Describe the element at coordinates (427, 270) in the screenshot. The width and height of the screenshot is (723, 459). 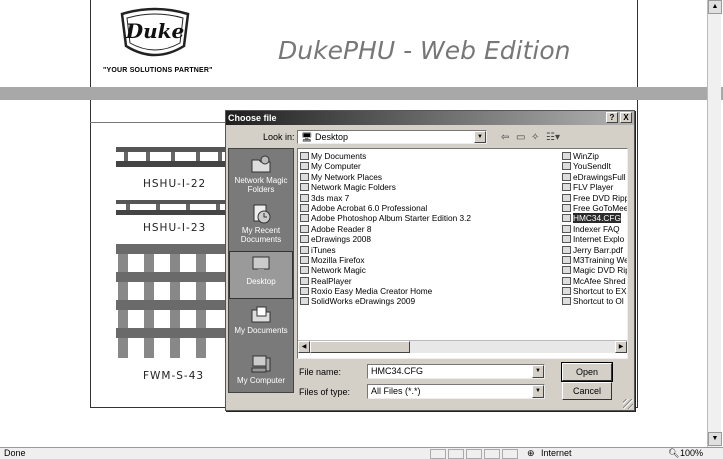
I see `file-item: Network Magic` at that location.